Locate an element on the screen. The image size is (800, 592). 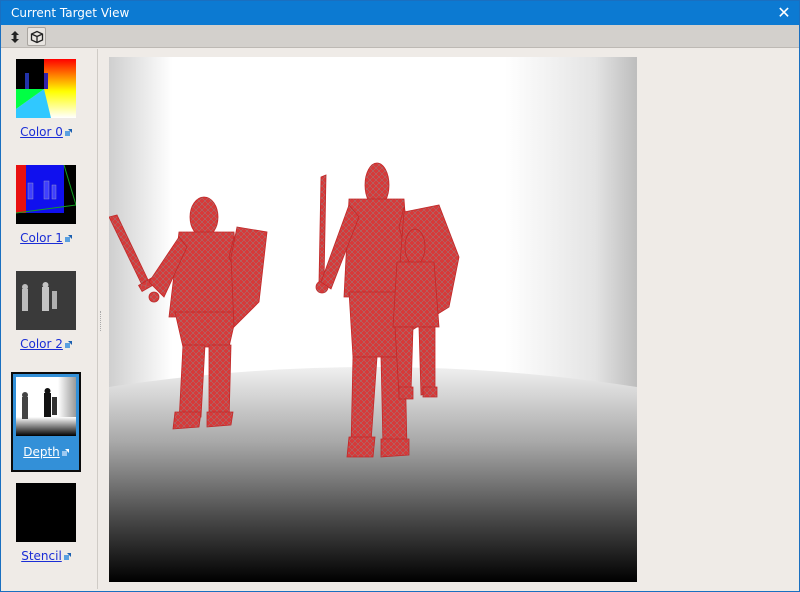
close-icon: ✕ is located at coordinates (784, 12).